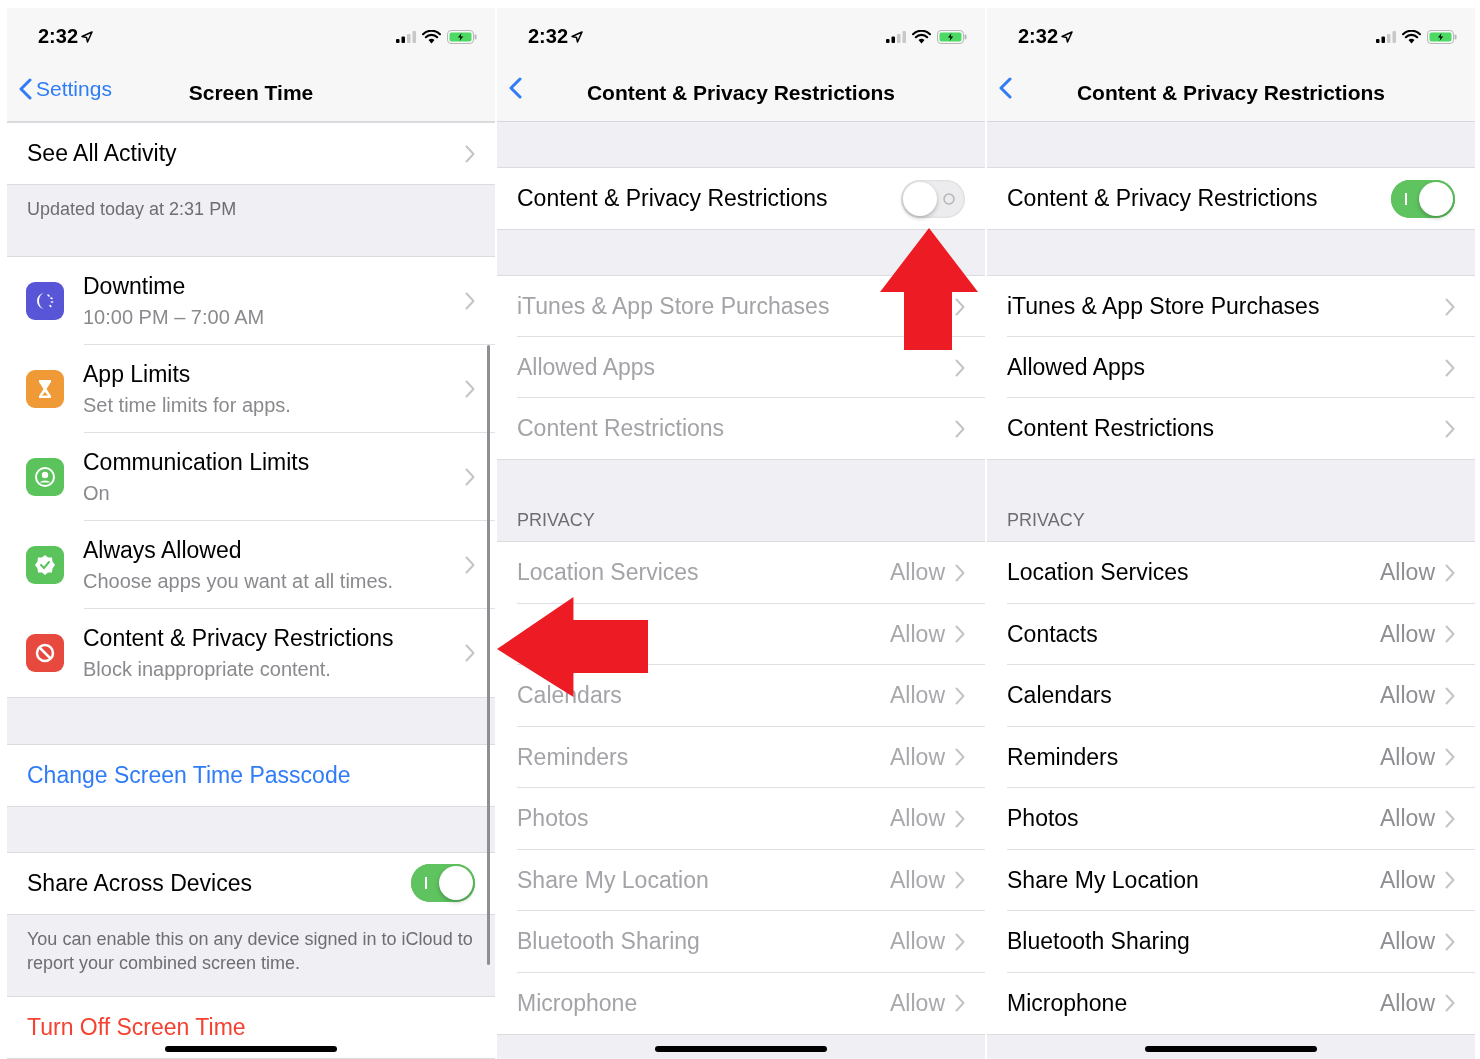  Describe the element at coordinates (1231, 696) in the screenshot. I see `list-row: Calendars Allow` at that location.